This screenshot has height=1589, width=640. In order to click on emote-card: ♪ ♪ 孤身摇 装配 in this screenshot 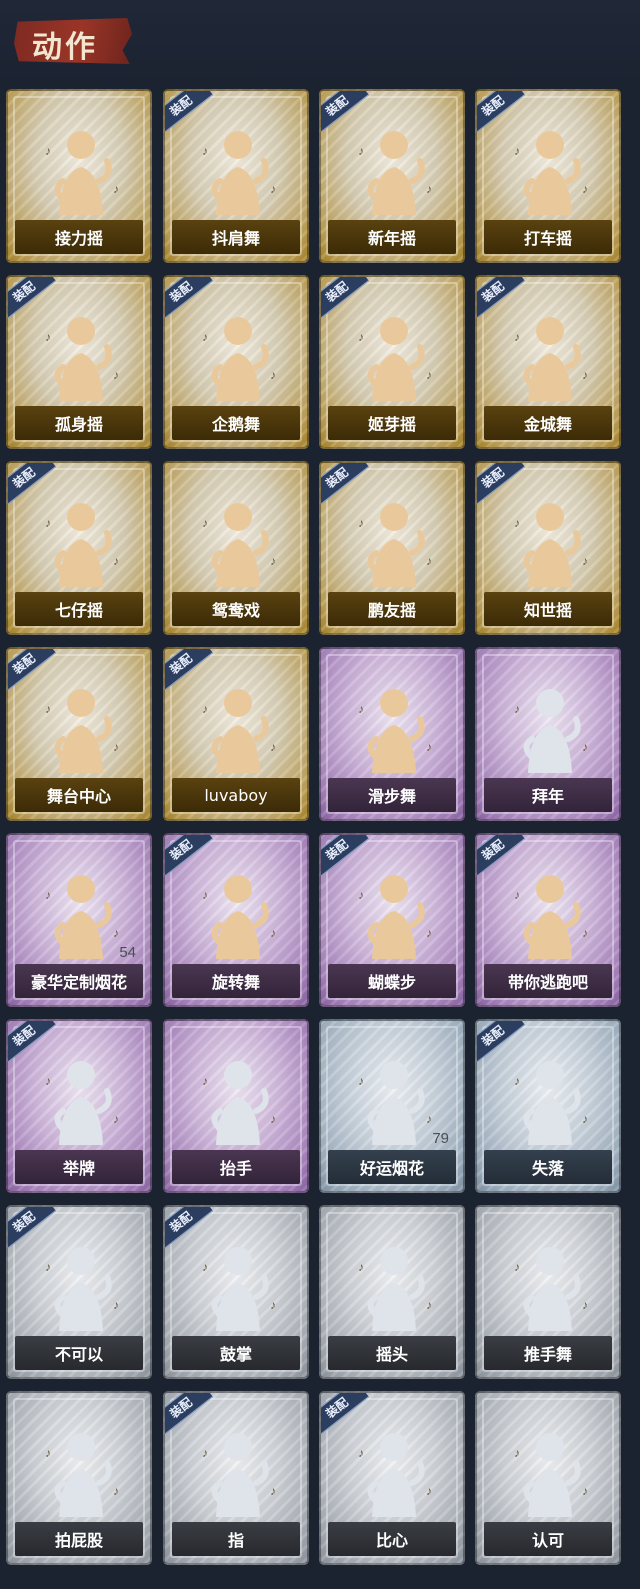, I will do `click(79, 362)`.